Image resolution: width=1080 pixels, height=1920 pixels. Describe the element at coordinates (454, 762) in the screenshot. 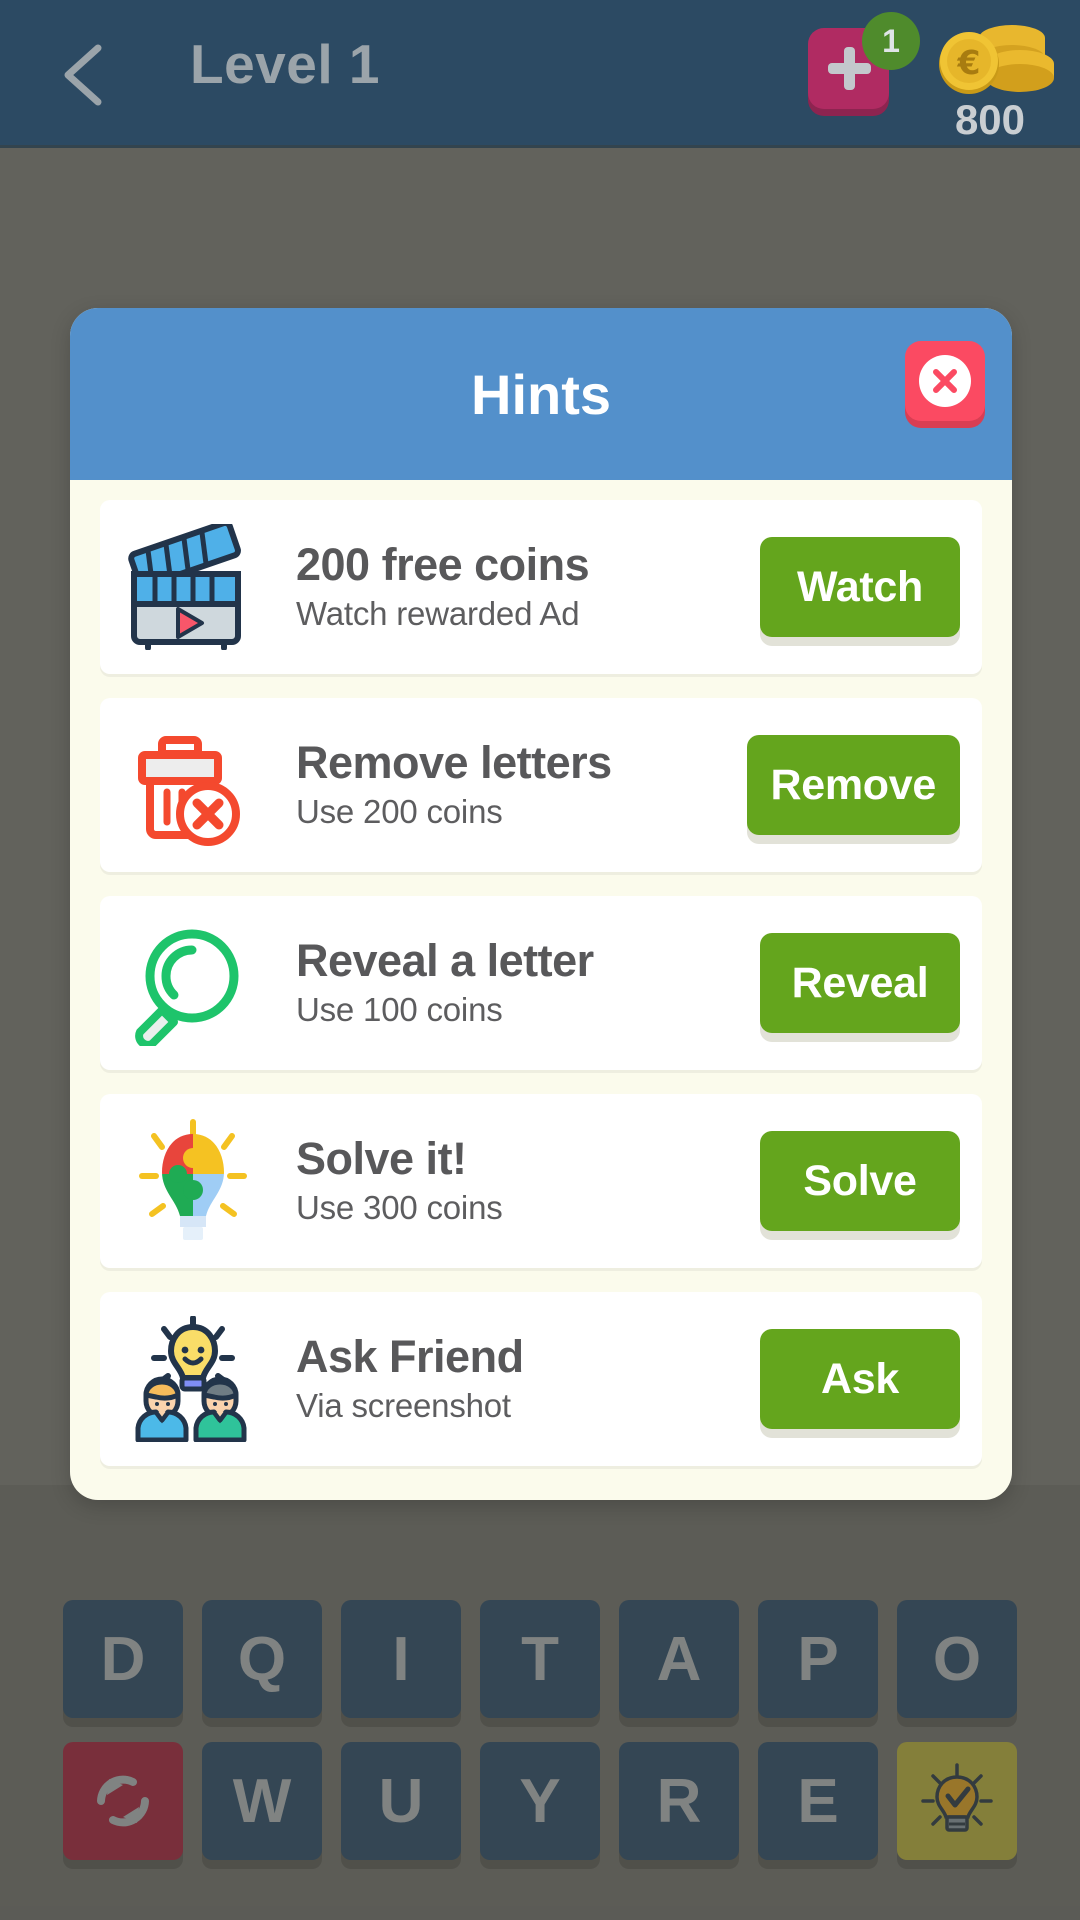

I see `hint-title: Remove letters` at that location.